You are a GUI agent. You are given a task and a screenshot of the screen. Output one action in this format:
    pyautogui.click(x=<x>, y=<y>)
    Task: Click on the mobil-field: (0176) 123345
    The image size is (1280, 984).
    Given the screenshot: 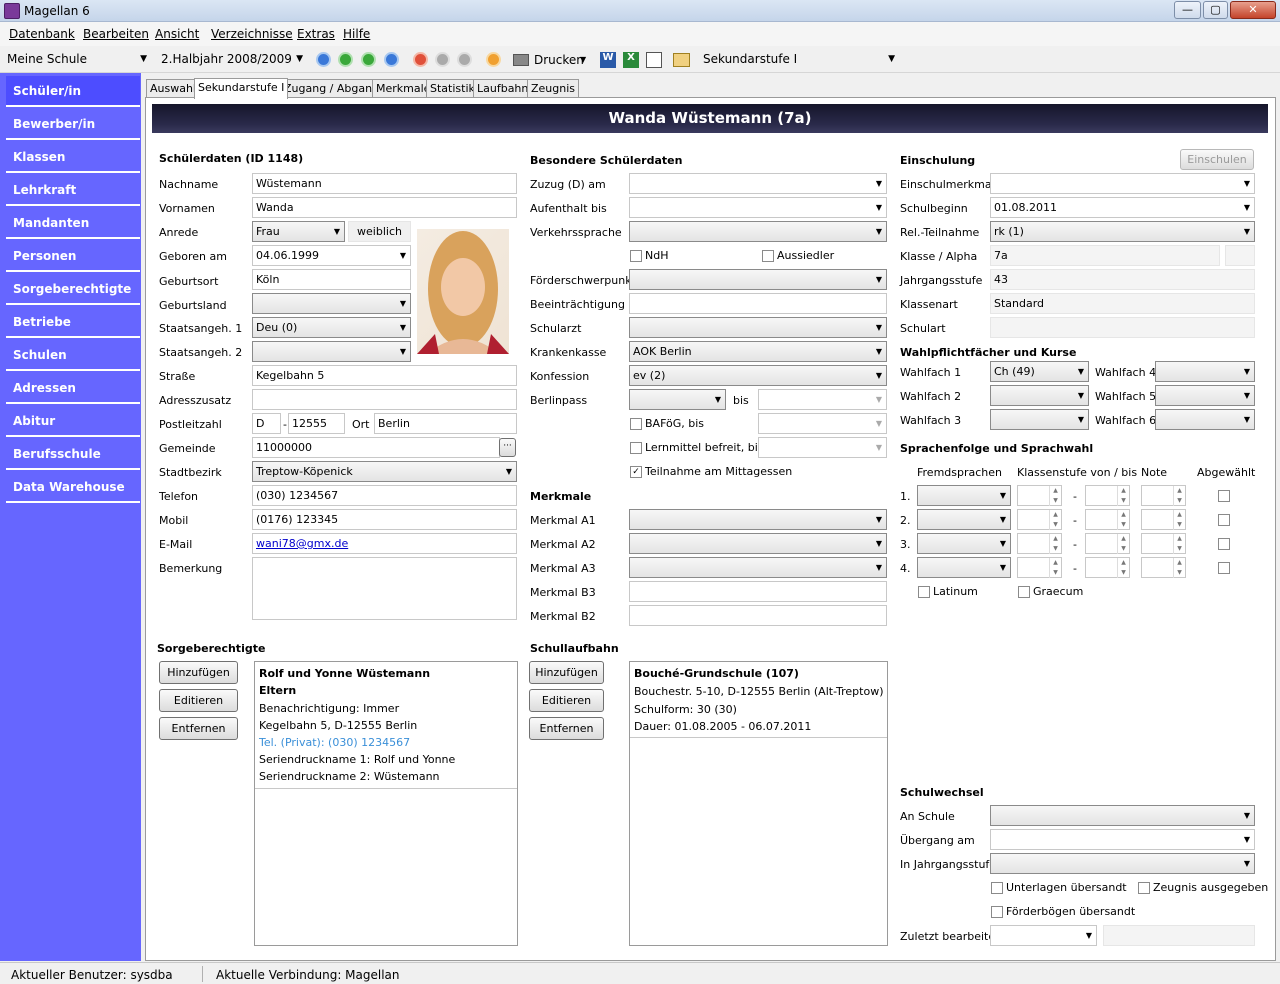 What is the action you would take?
    pyautogui.click(x=384, y=519)
    